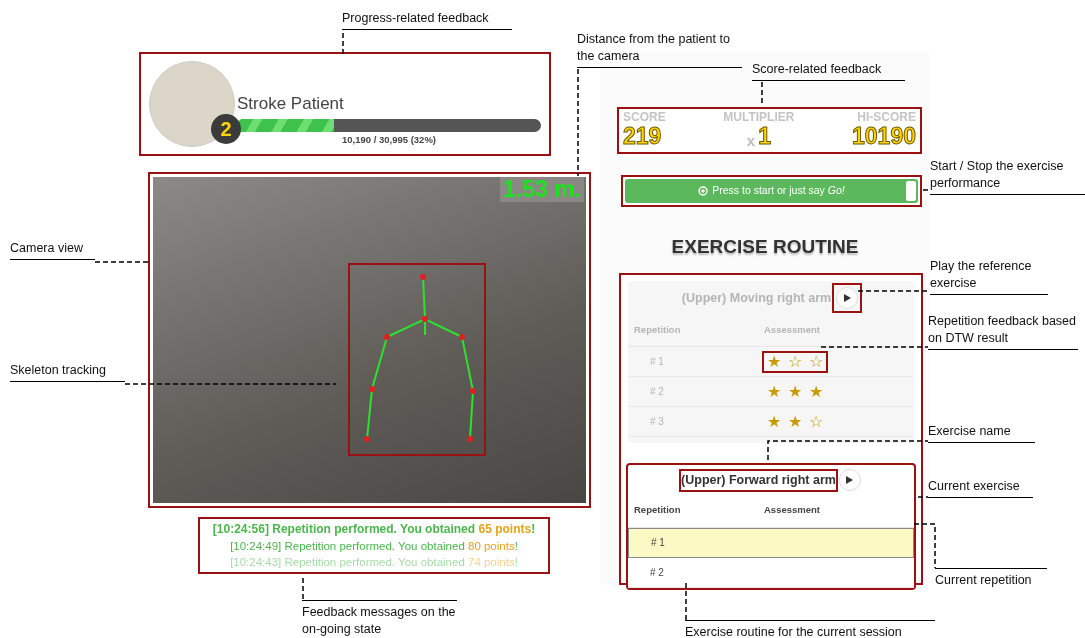 The image size is (1085, 638). Describe the element at coordinates (226, 129) in the screenshot. I see `level-badge: 2` at that location.